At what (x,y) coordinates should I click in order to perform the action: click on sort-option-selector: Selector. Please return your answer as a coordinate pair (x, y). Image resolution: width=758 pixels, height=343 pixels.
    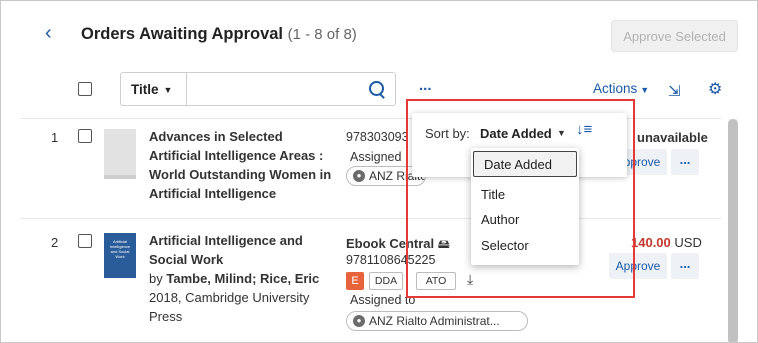
    Looking at the image, I should click on (525, 246).